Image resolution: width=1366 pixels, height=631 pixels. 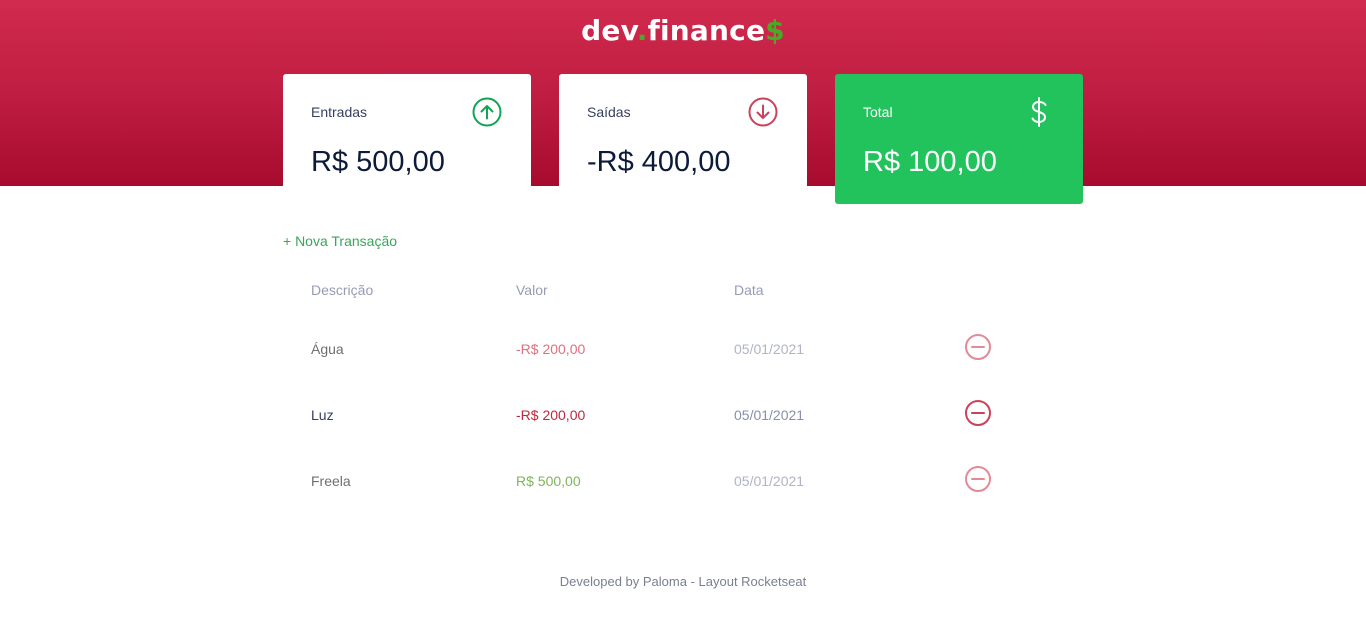 What do you see at coordinates (407, 130) in the screenshot?
I see `income-card: Entradas R$ 500,00` at bounding box center [407, 130].